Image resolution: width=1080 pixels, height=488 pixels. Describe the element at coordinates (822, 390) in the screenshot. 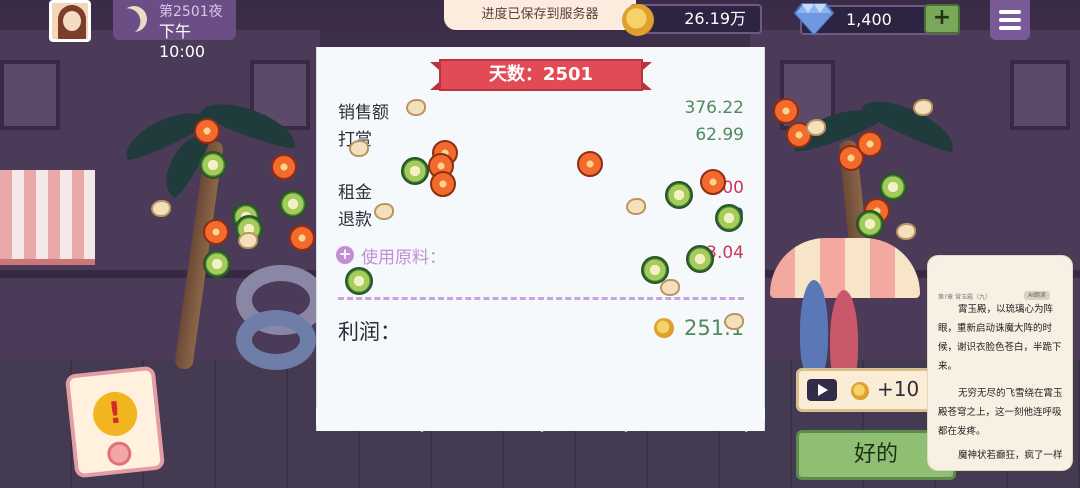

I see `play-icon` at that location.